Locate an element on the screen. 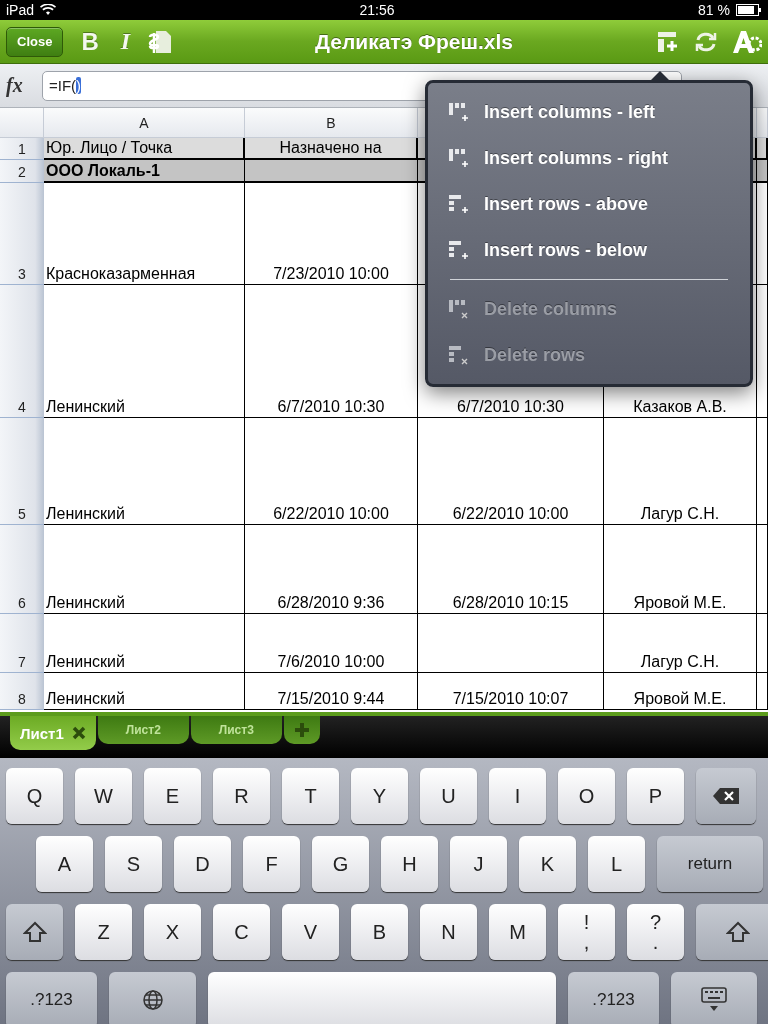 The width and height of the screenshot is (768, 1024). close-icon is located at coordinates (78, 733).